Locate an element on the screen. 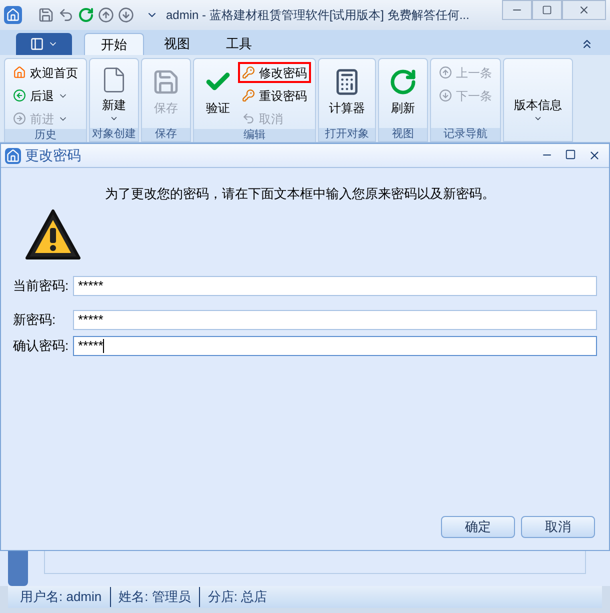  app-menu-button is located at coordinates (44, 44).